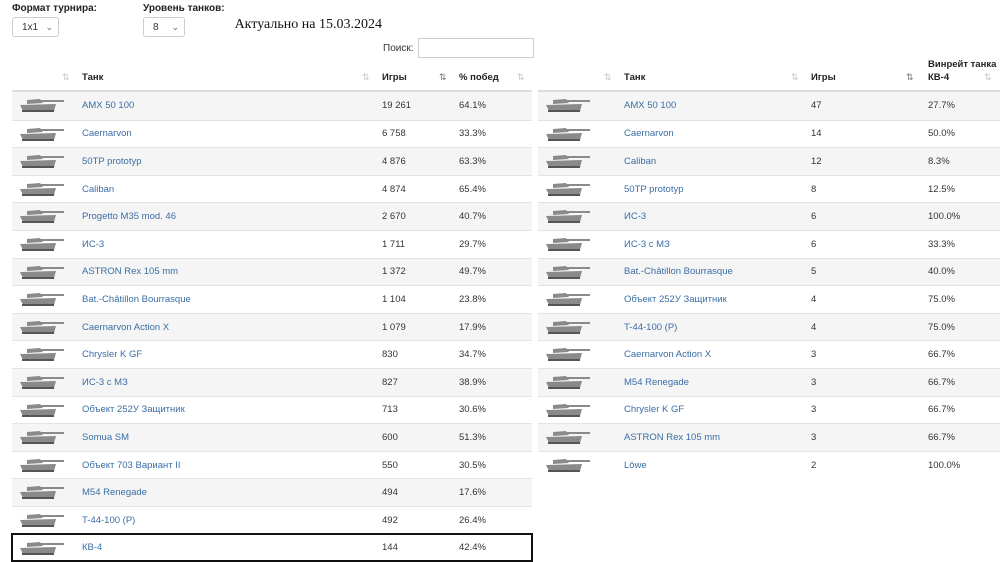 The width and height of the screenshot is (1000, 562). I want to click on winrate-value: 27.7%, so click(941, 106).